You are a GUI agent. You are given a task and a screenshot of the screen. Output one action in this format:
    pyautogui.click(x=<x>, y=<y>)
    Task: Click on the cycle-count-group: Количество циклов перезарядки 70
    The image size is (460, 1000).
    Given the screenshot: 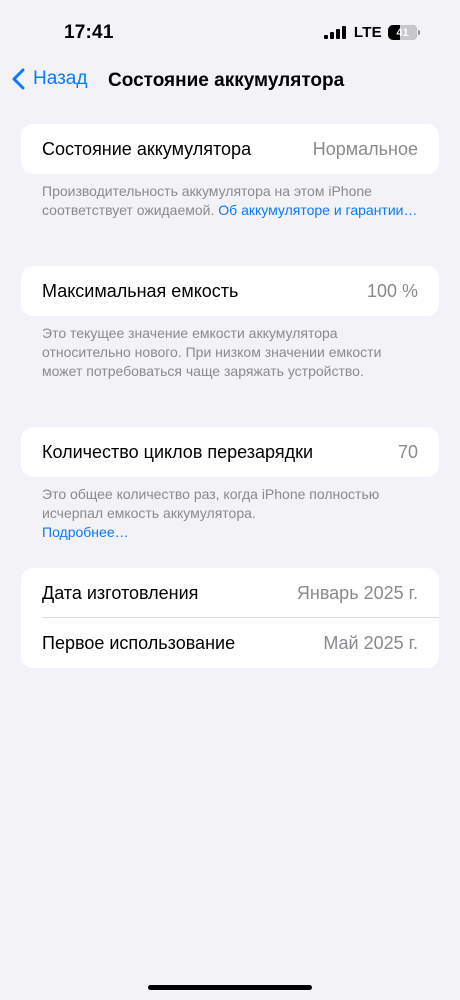 What is the action you would take?
    pyautogui.click(x=230, y=452)
    